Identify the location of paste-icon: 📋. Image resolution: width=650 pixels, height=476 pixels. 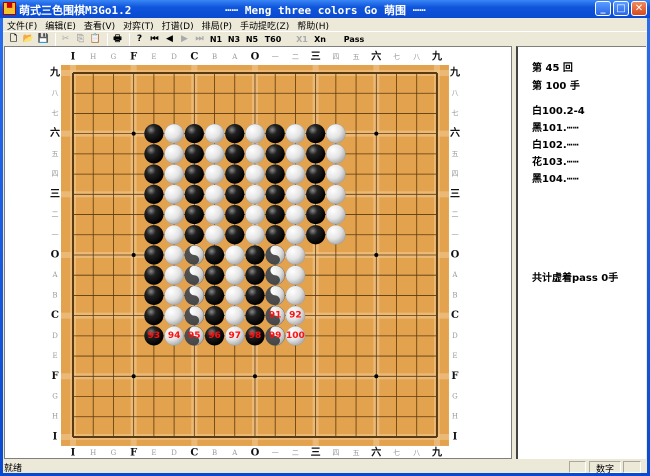
(95, 39).